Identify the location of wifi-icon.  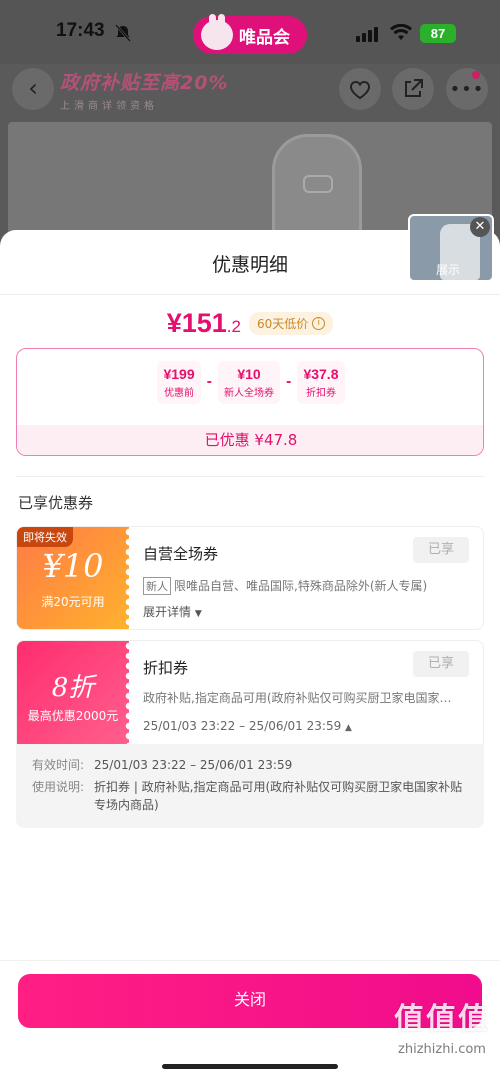
(401, 32).